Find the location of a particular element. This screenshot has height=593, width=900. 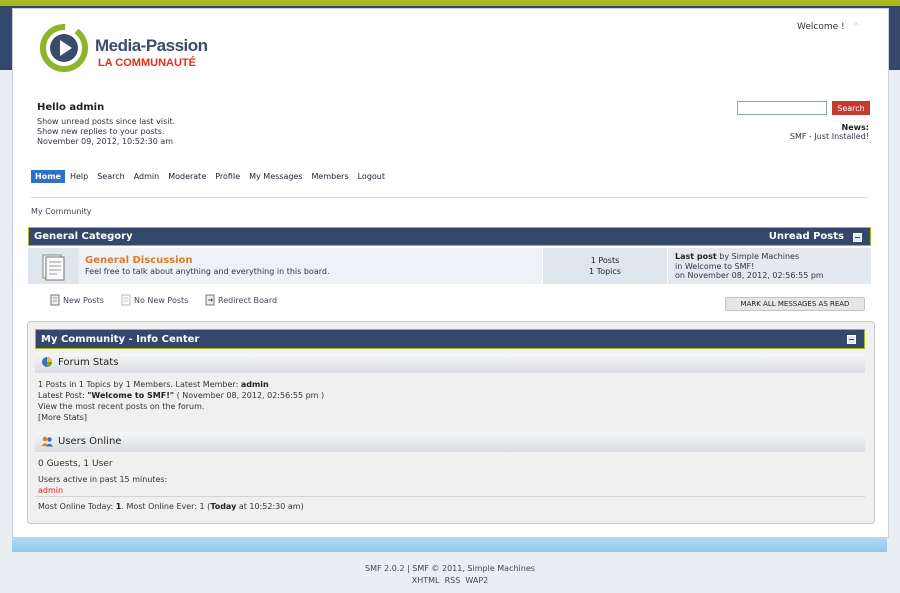

footer-link-rss: RSS is located at coordinates (453, 580).